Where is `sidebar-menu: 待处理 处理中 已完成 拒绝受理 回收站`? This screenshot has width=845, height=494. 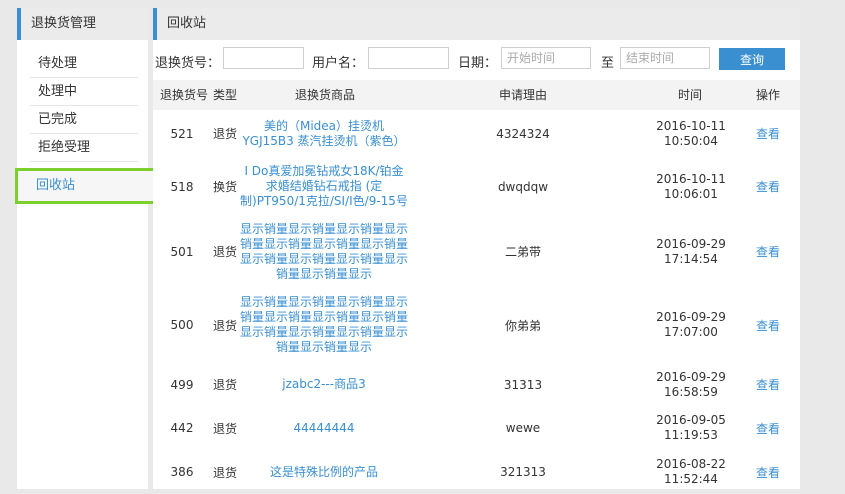
sidebar-menu: 待处理 处理中 已完成 拒绝受理 回收站 is located at coordinates (85, 127).